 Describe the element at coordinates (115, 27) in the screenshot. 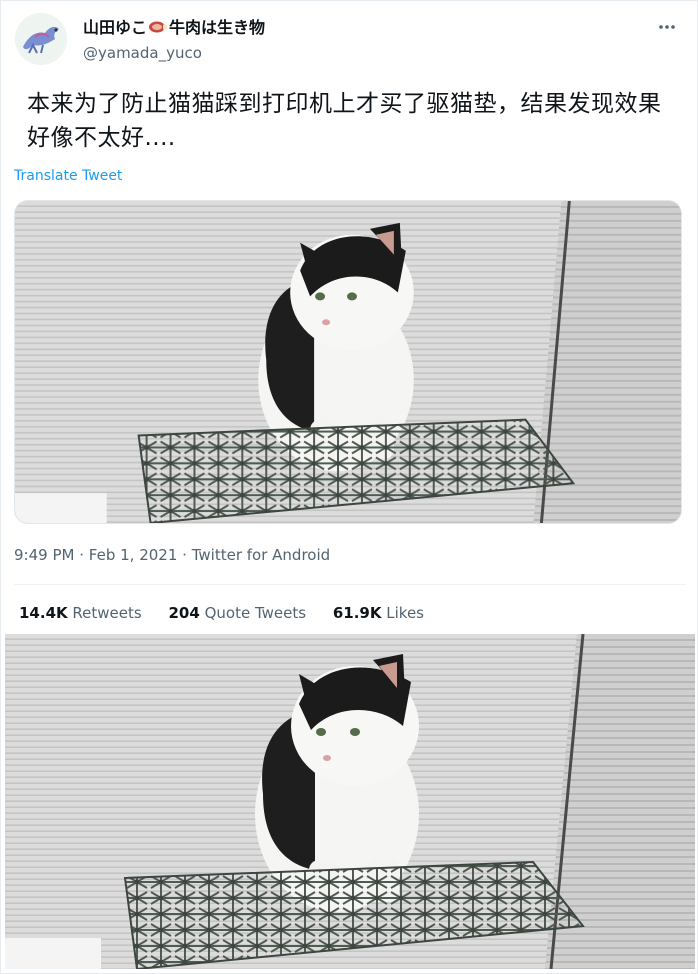

I see `display-name-part1: 山田ゆこ` at that location.